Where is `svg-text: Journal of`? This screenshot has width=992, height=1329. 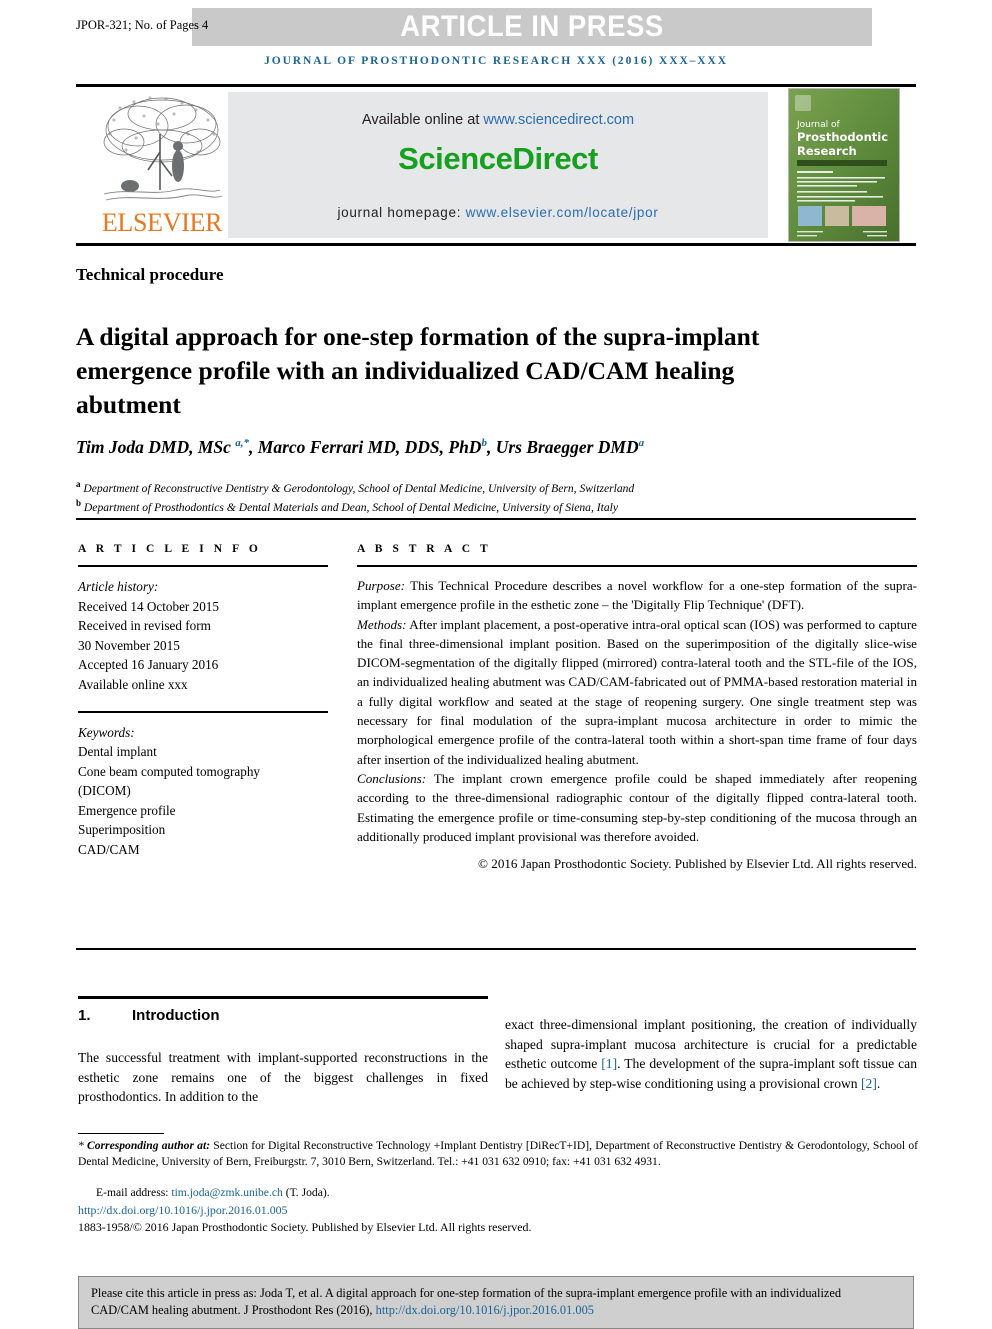
svg-text: Journal of is located at coordinates (818, 125).